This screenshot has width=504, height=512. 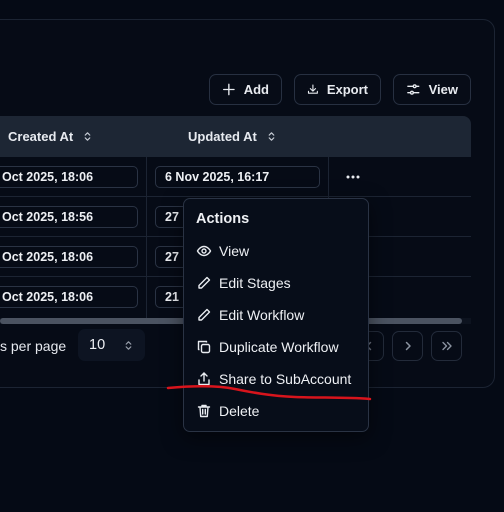 I want to click on row-actions-button, so click(x=353, y=177).